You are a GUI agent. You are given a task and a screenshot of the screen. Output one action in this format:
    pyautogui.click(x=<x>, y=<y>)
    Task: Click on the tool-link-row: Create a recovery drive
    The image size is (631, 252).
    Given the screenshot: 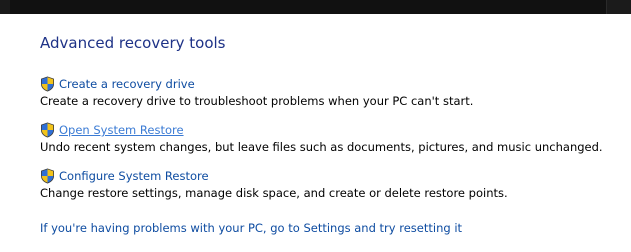 What is the action you would take?
    pyautogui.click(x=335, y=84)
    